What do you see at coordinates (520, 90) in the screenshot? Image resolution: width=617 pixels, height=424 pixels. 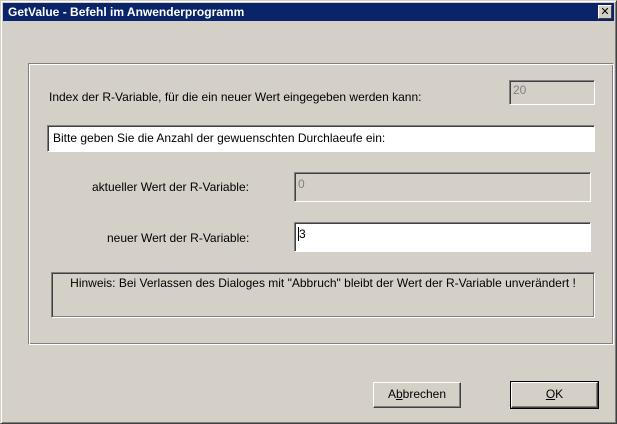 I see `index-value: 20` at bounding box center [520, 90].